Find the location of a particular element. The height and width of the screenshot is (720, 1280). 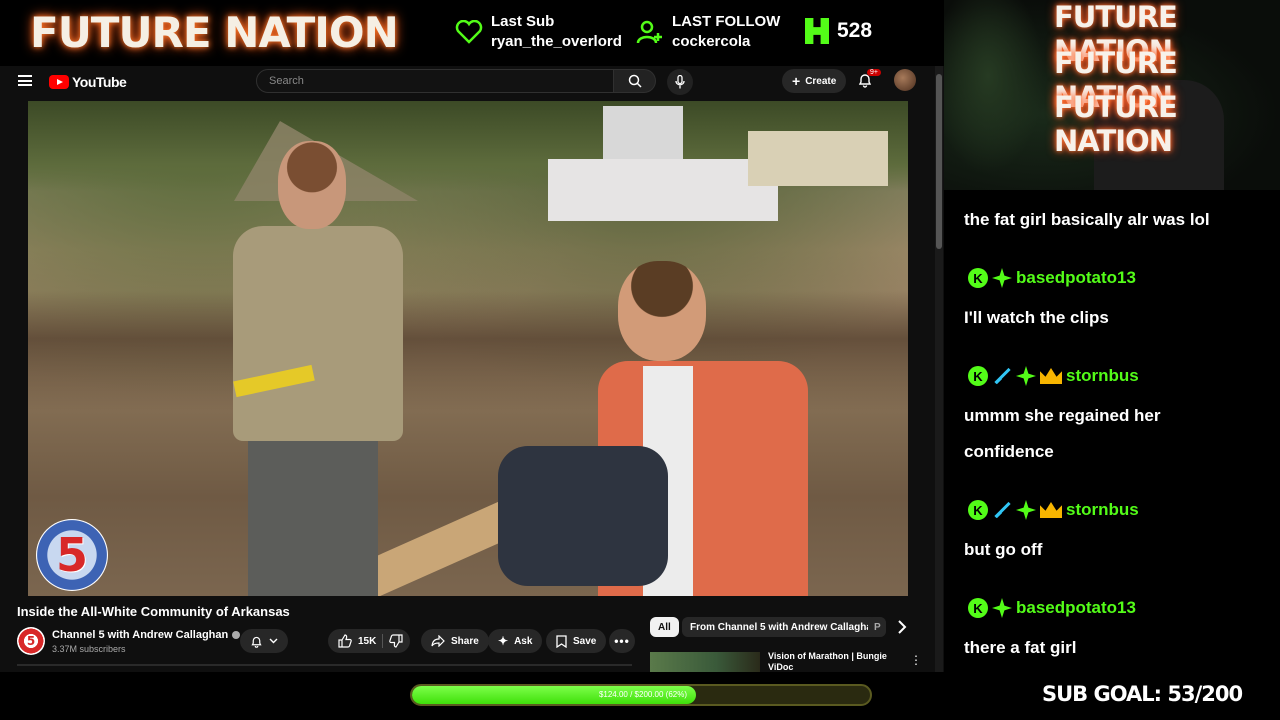

create-button: + Create is located at coordinates (814, 81).